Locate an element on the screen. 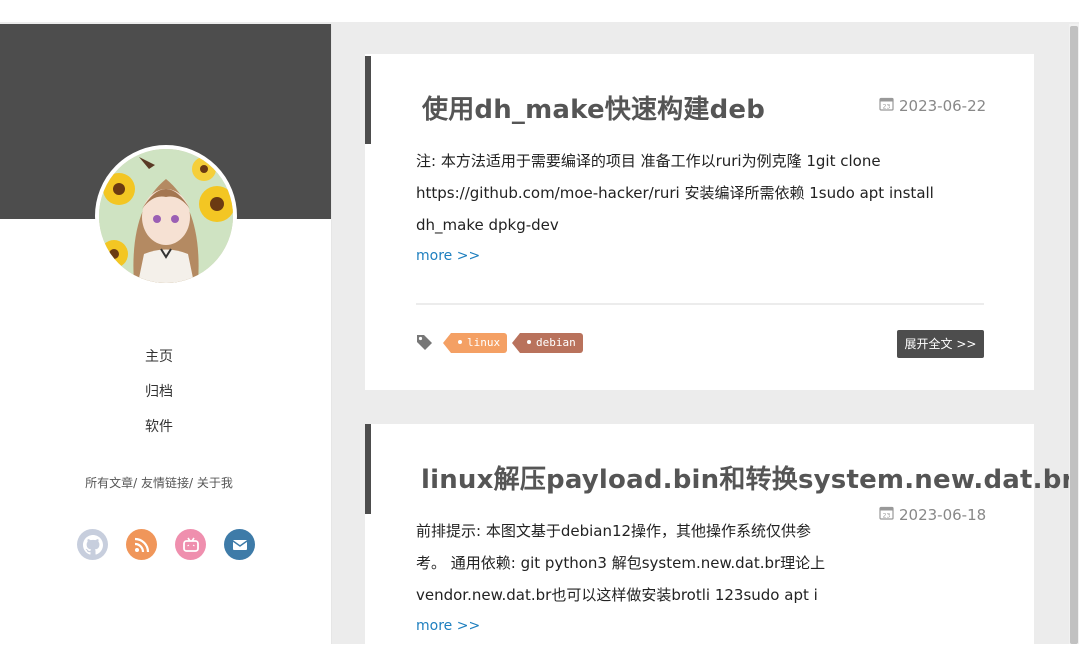  email-icon is located at coordinates (239, 544).